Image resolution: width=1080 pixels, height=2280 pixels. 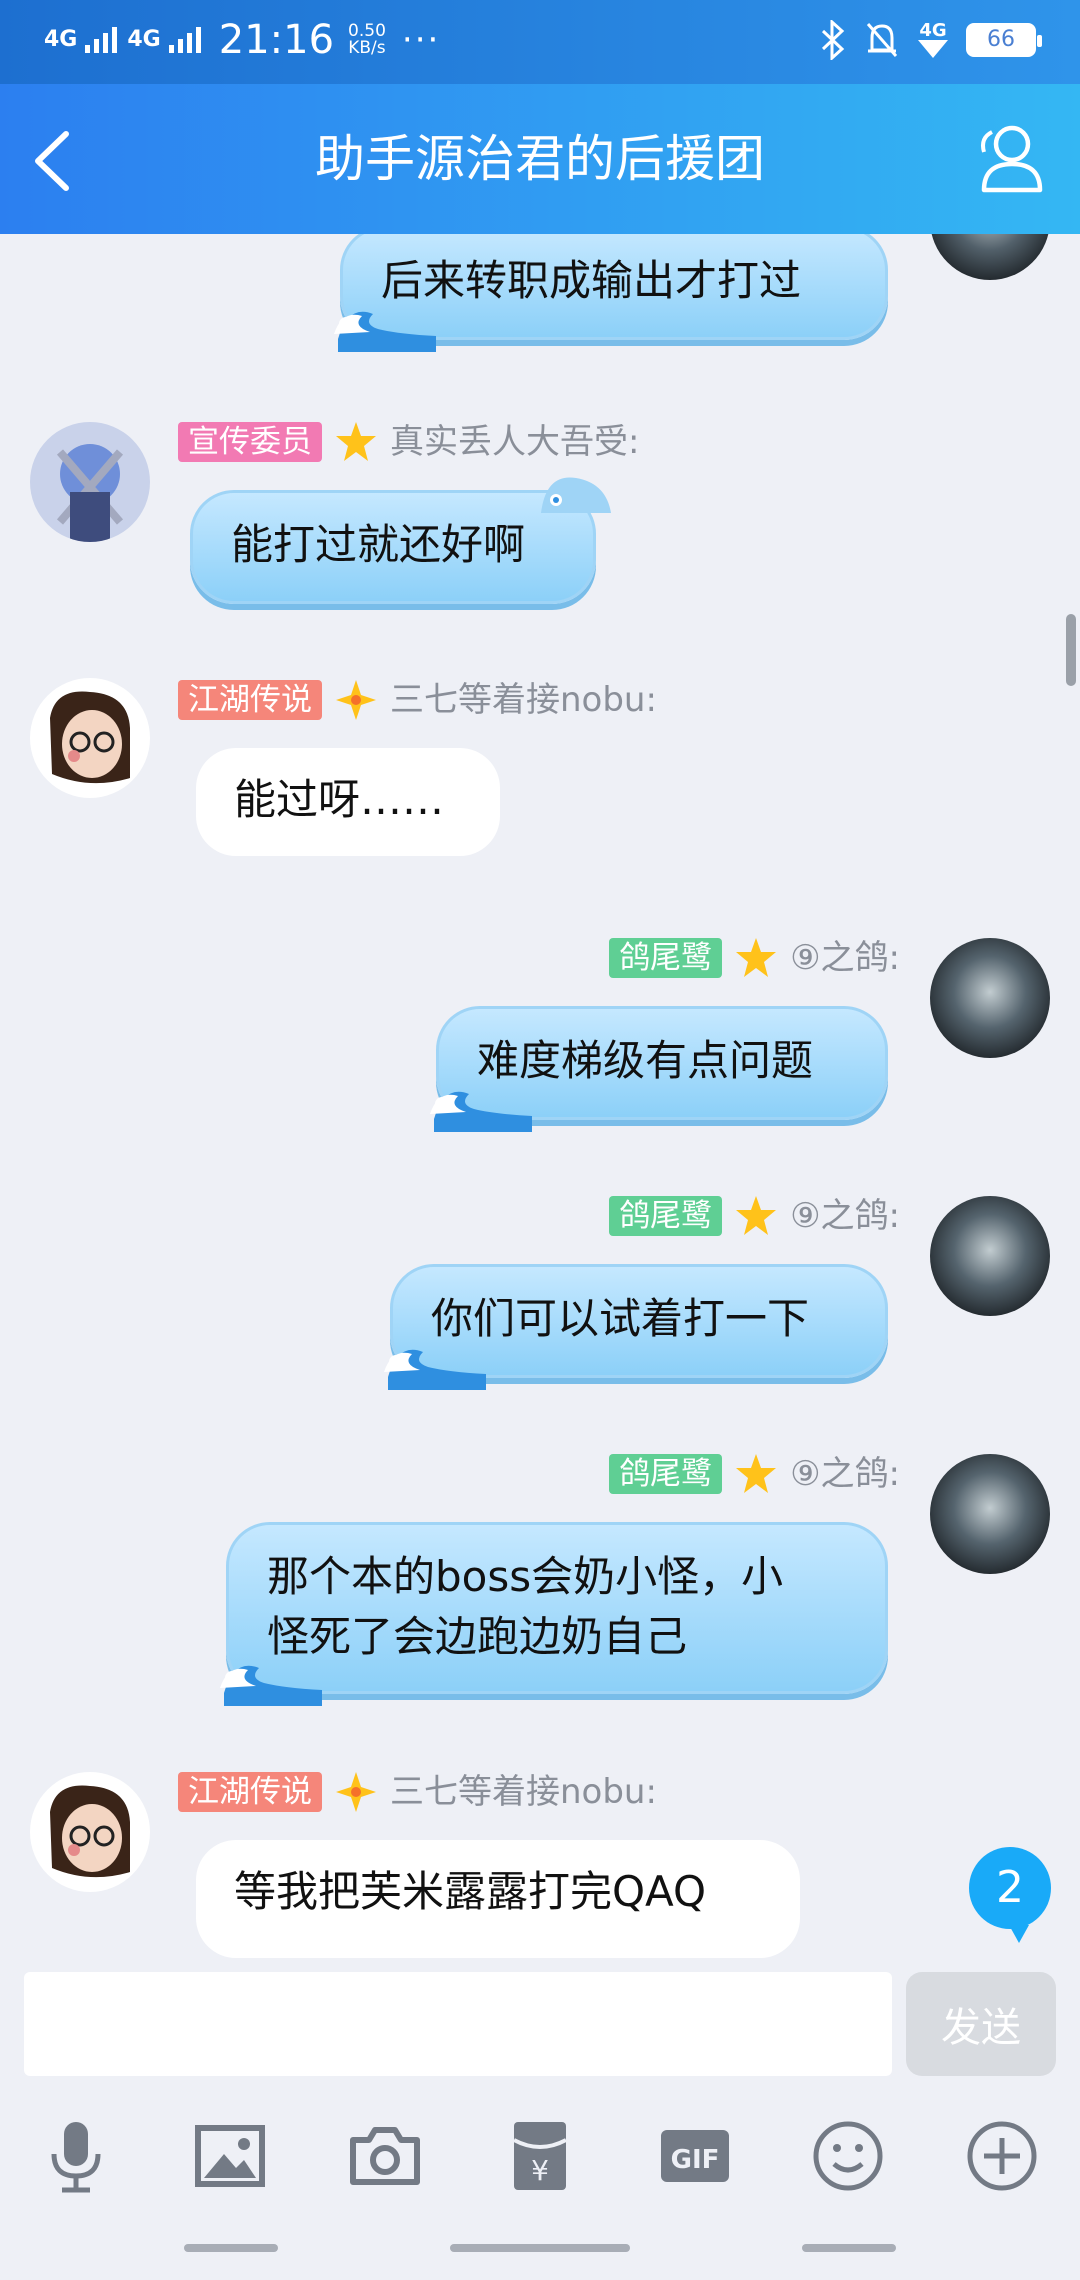 I want to click on battery-indicator: 66, so click(x=1004, y=40).